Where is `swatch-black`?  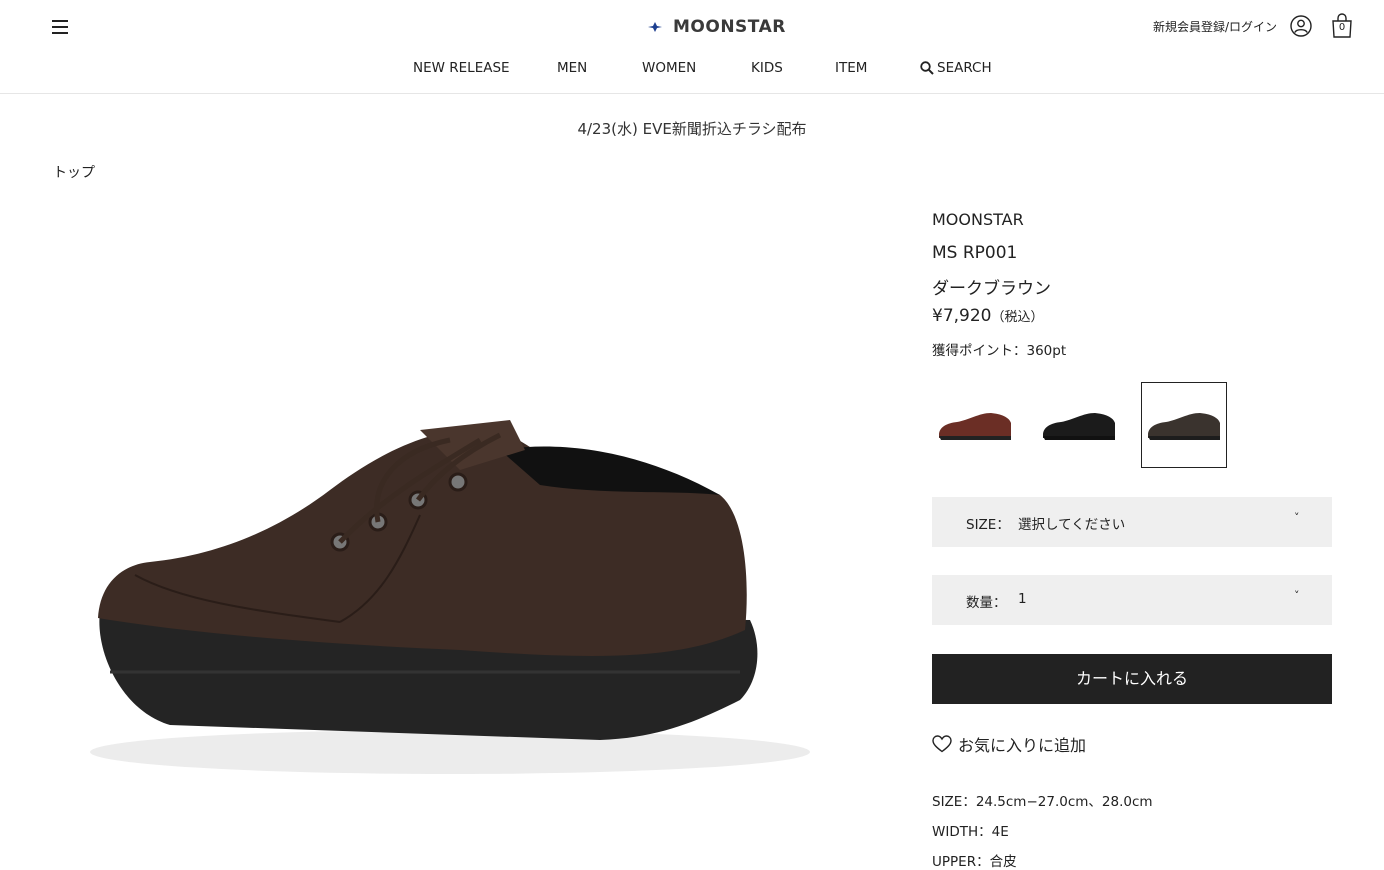 swatch-black is located at coordinates (1079, 425).